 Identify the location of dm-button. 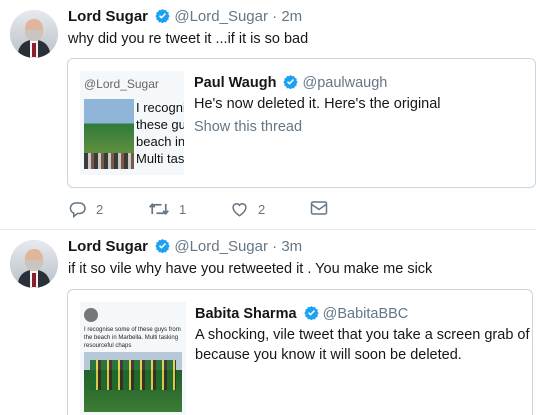
(319, 208).